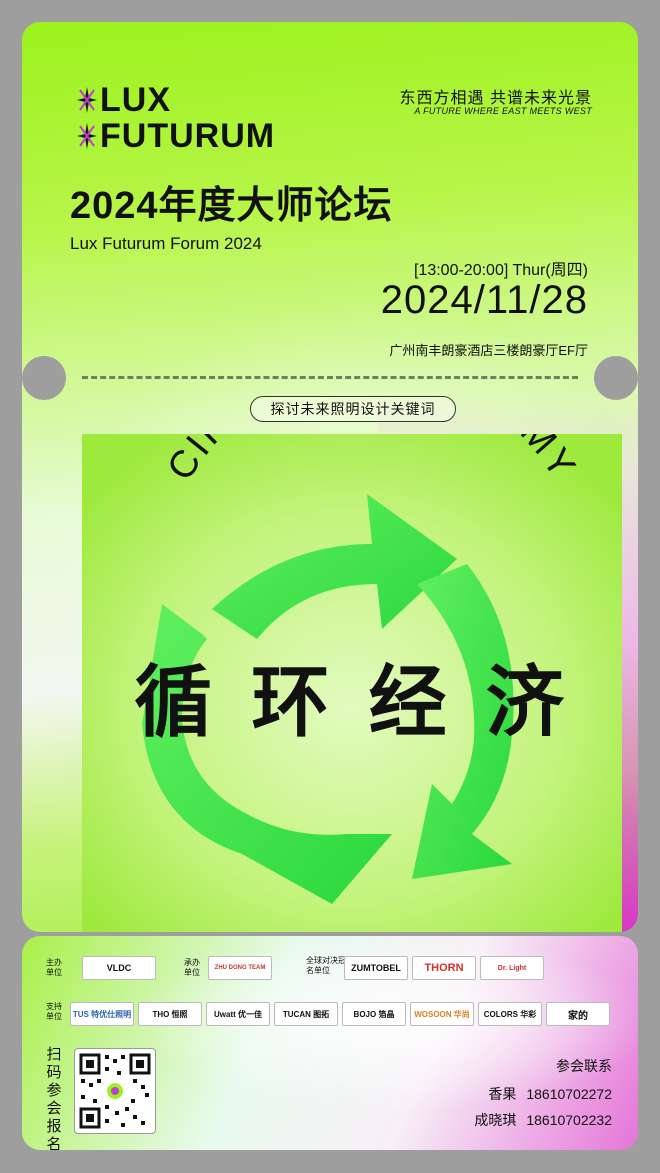 Image resolution: width=660 pixels, height=1173 pixels. I want to click on ticket-perforation, so click(330, 377).